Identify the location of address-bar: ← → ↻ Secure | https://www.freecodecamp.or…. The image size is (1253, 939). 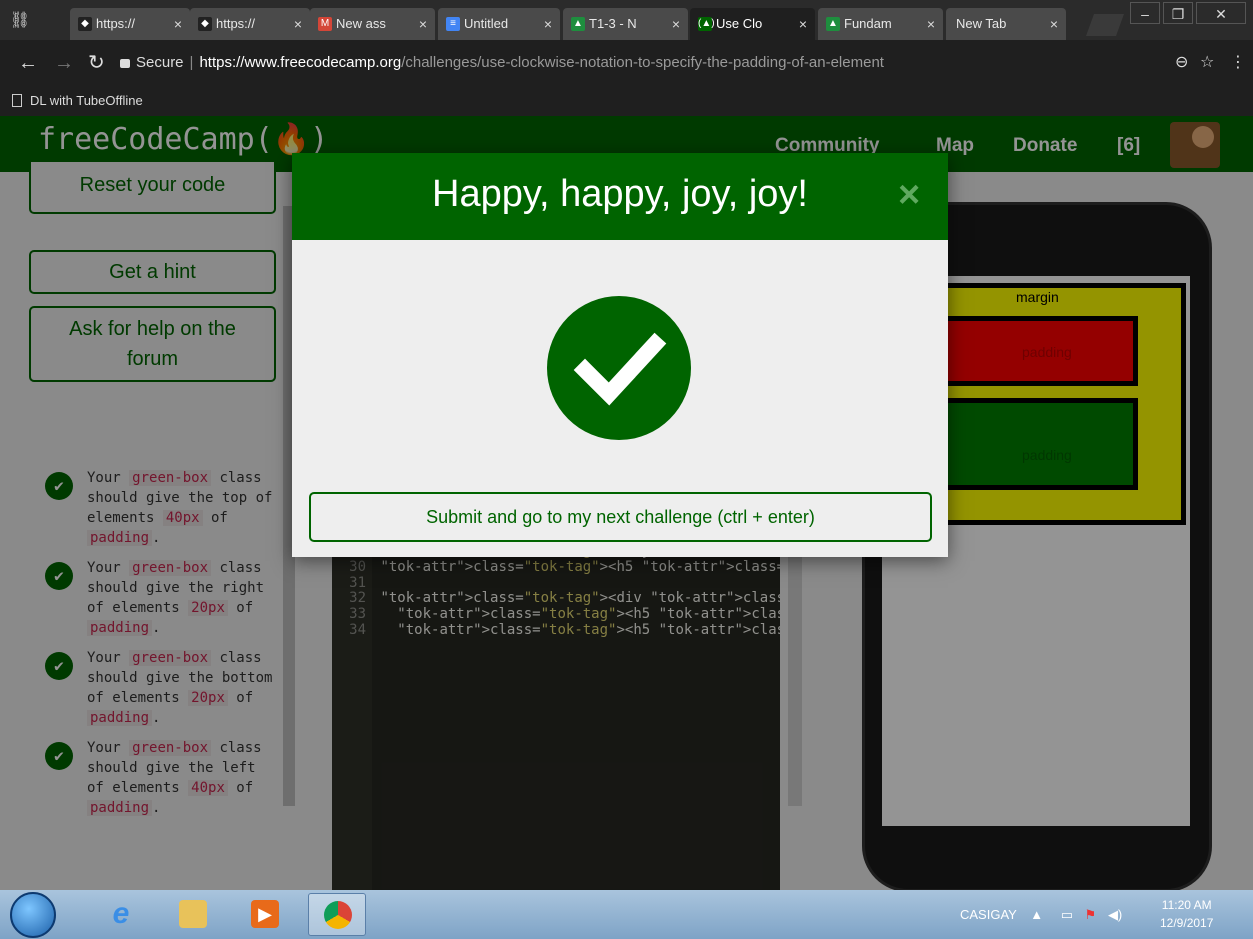
(626, 63).